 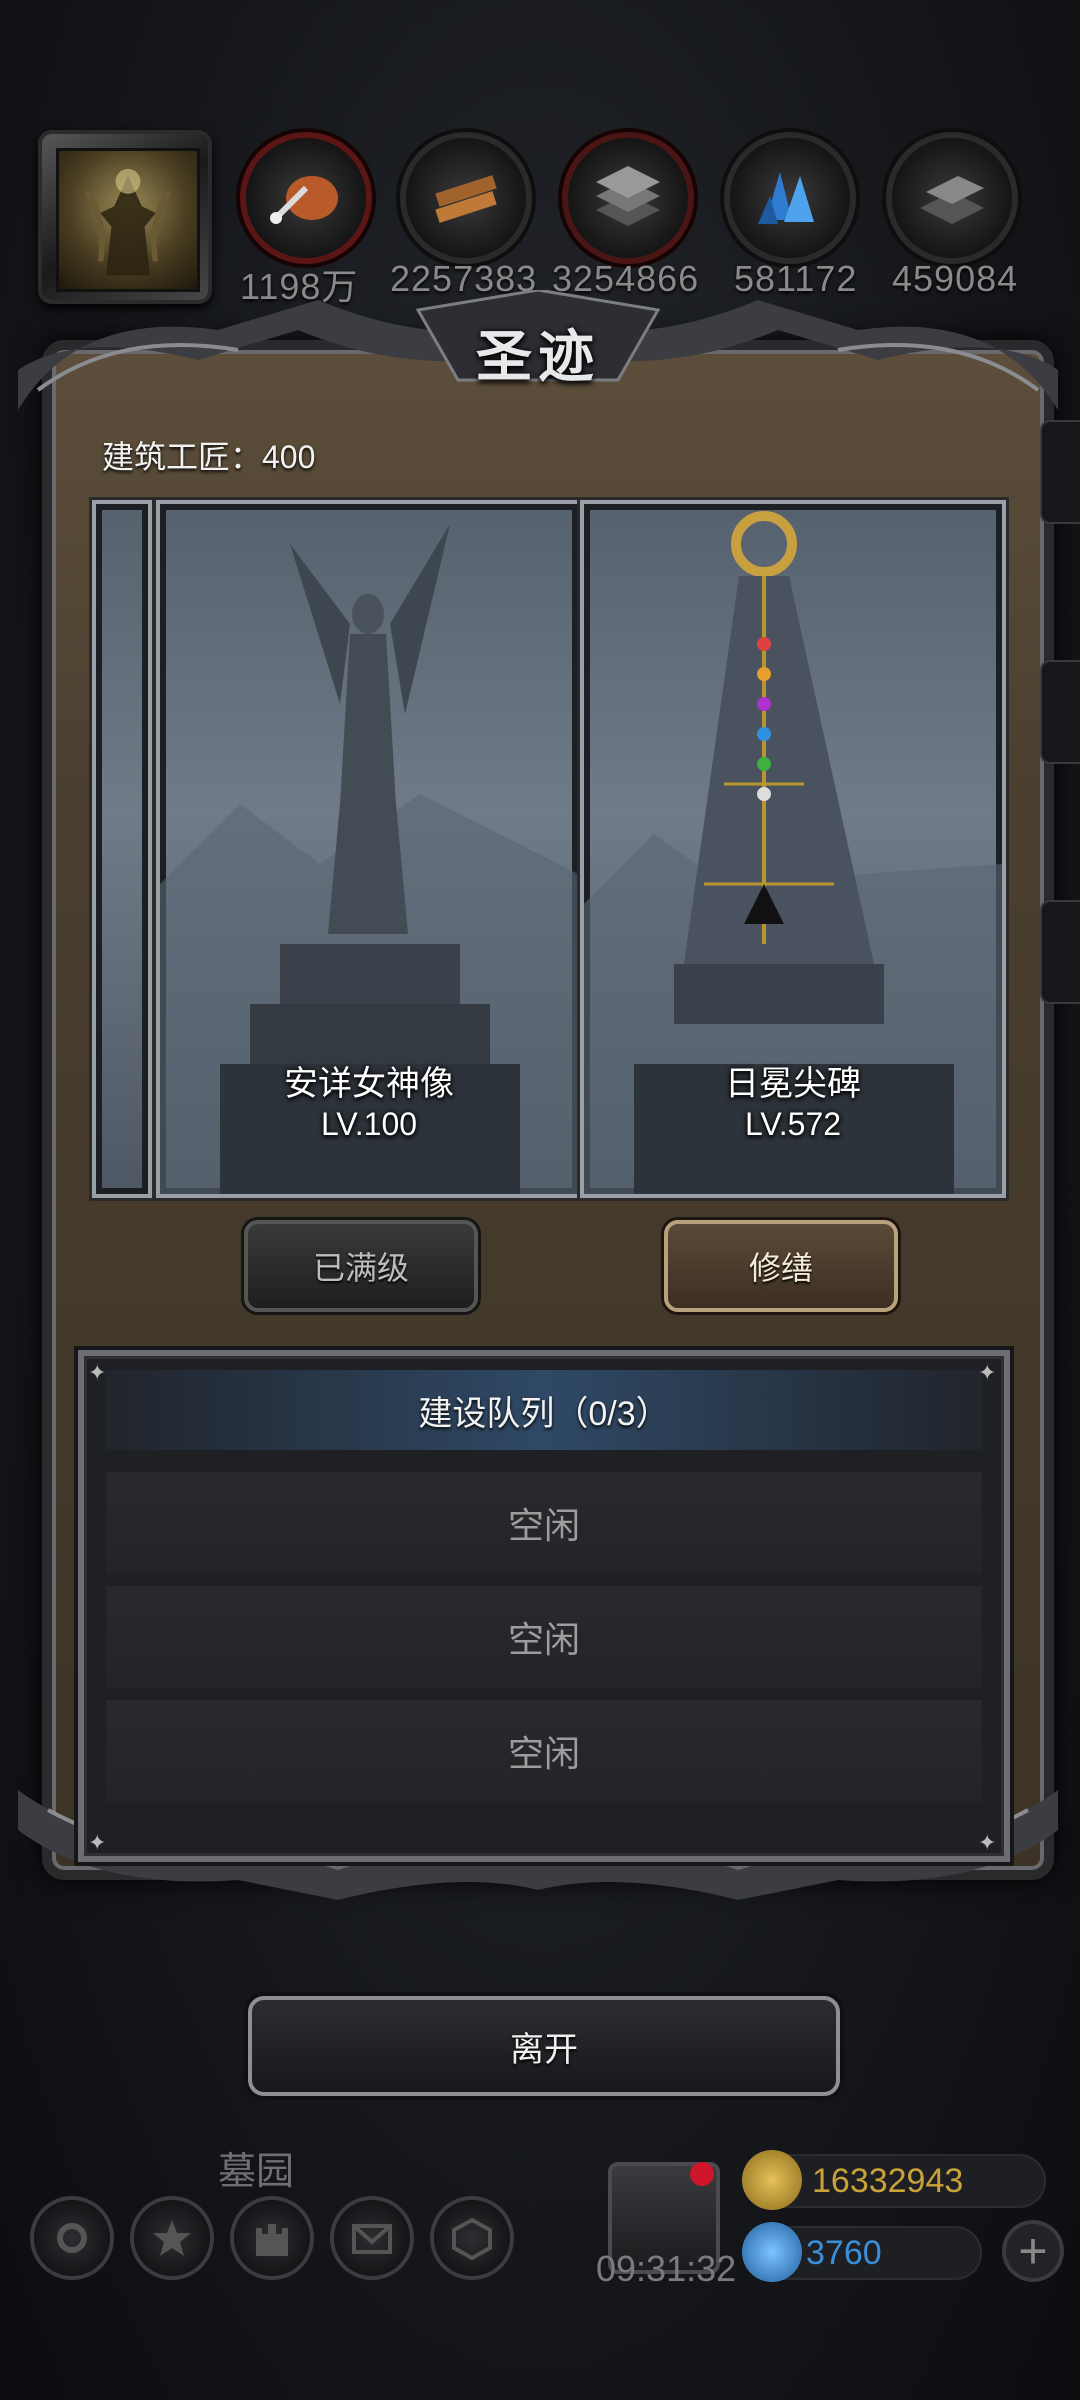 I want to click on castle-icon, so click(x=272, y=2238).